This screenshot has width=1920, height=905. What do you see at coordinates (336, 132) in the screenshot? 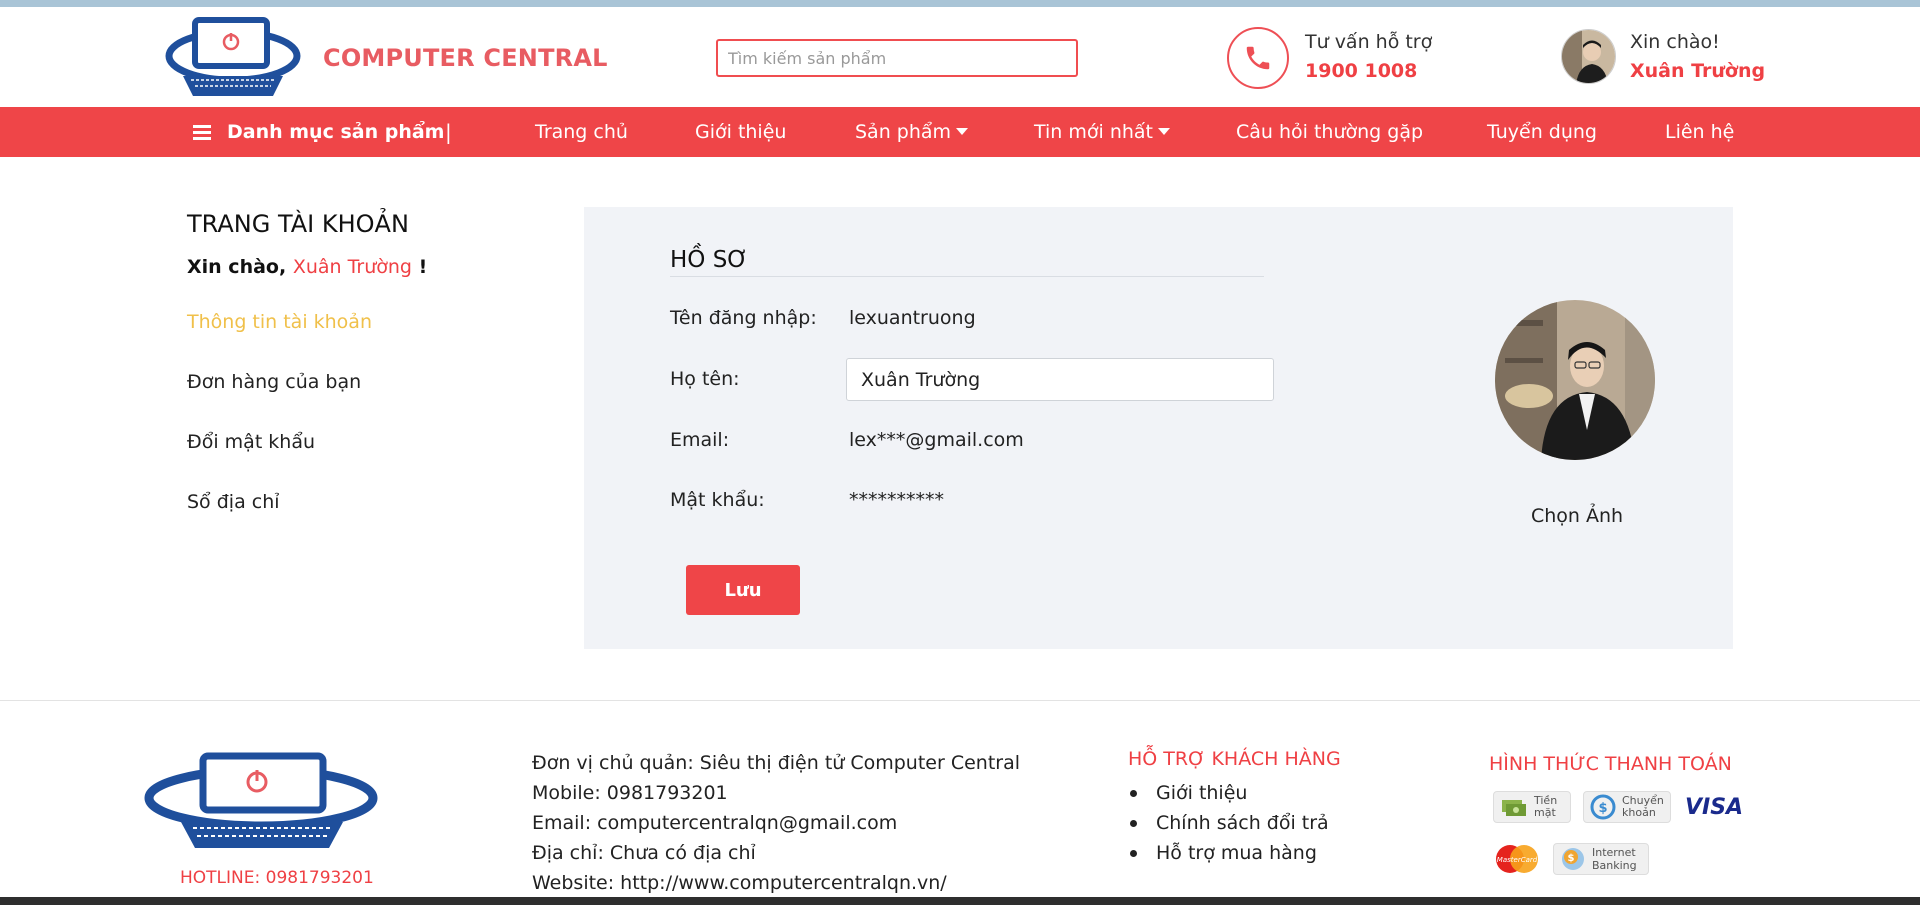
I see `category-label: Danh mục sản phẩm` at bounding box center [336, 132].